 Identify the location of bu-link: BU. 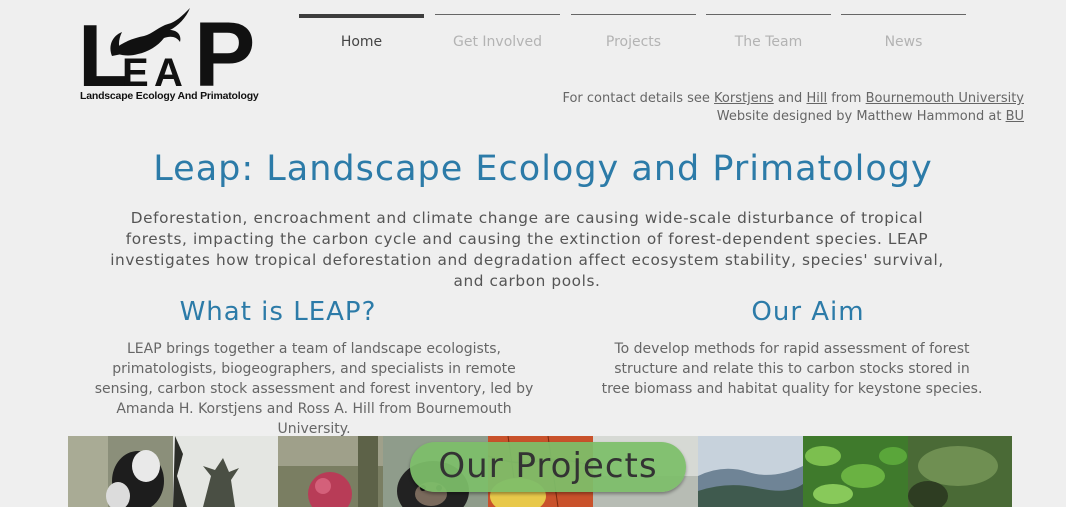
(1015, 116).